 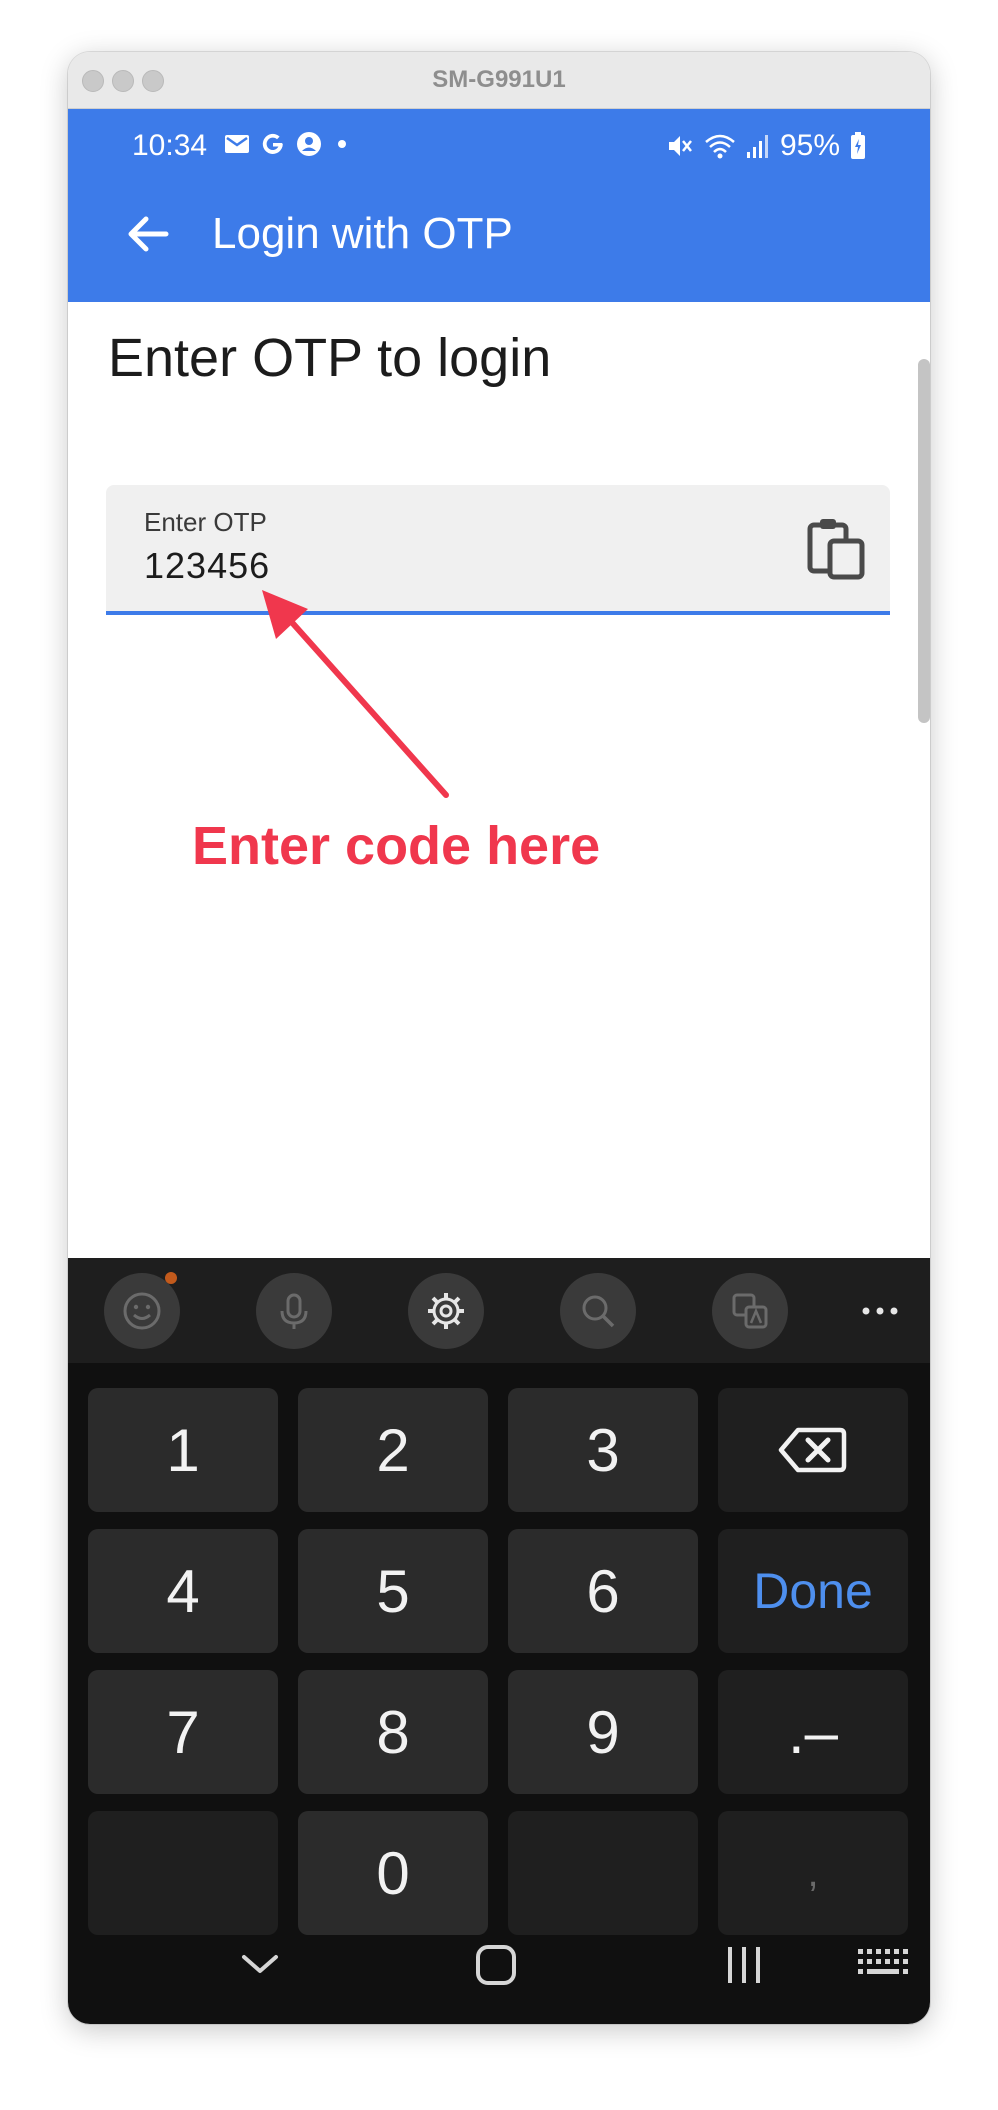 I want to click on key-3: 3, so click(x=603, y=1450).